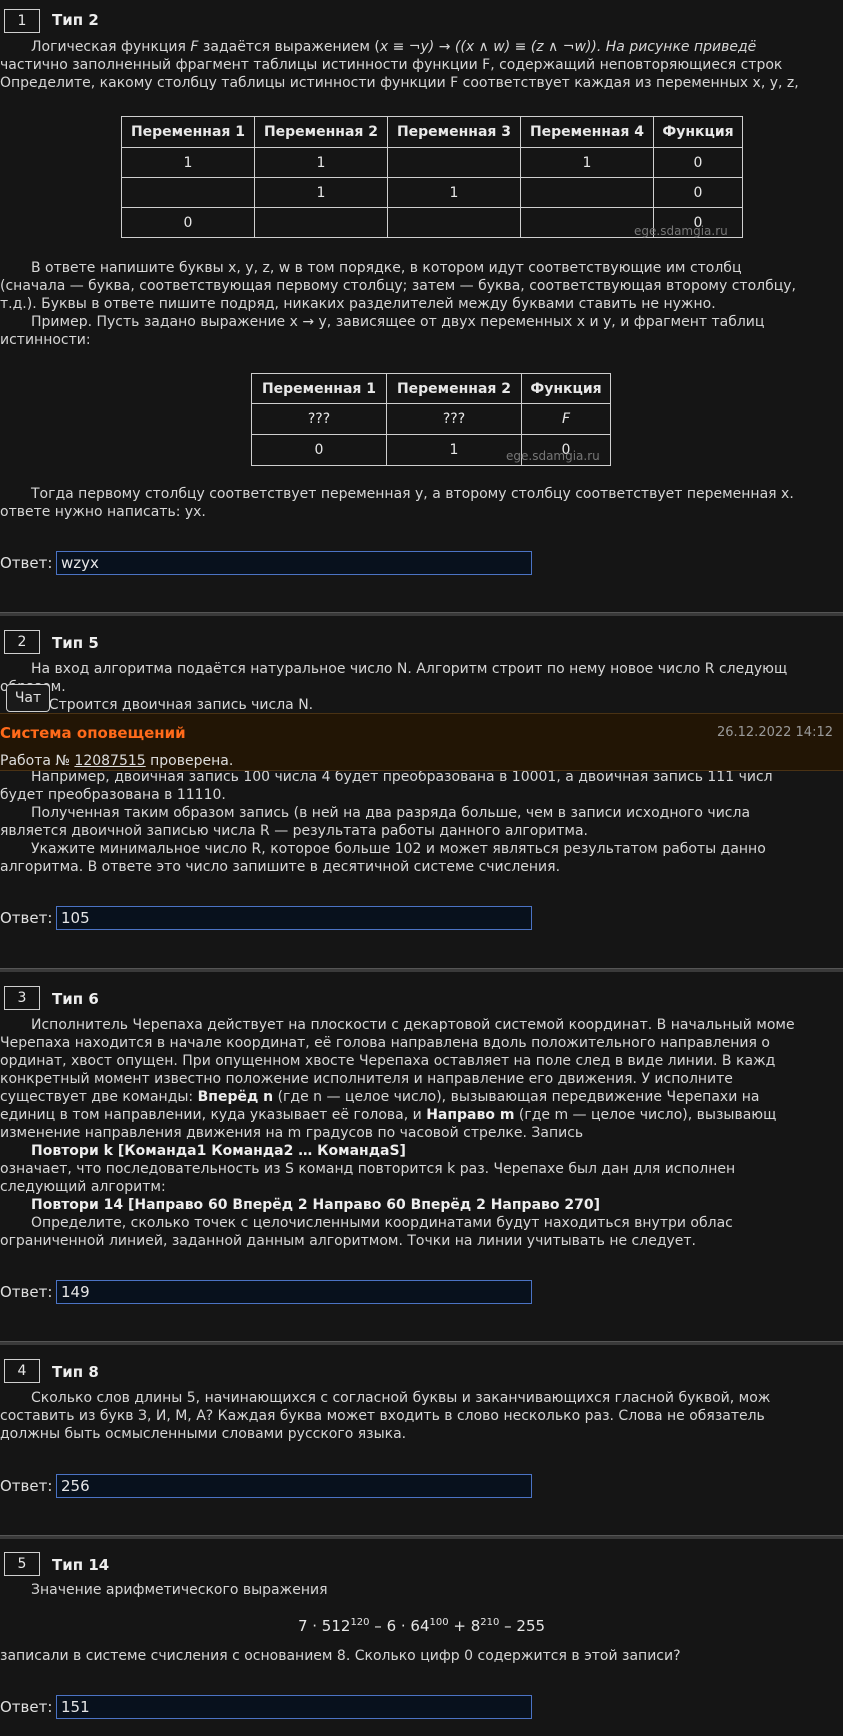 The image size is (843, 1736). What do you see at coordinates (22, 998) in the screenshot?
I see `task-number: 3` at bounding box center [22, 998].